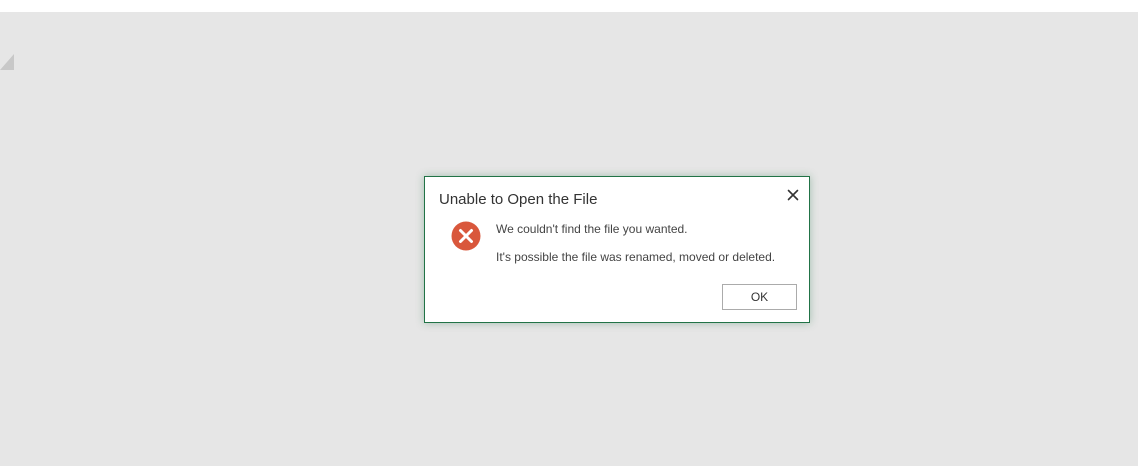  What do you see at coordinates (466, 236) in the screenshot?
I see `error-icon` at bounding box center [466, 236].